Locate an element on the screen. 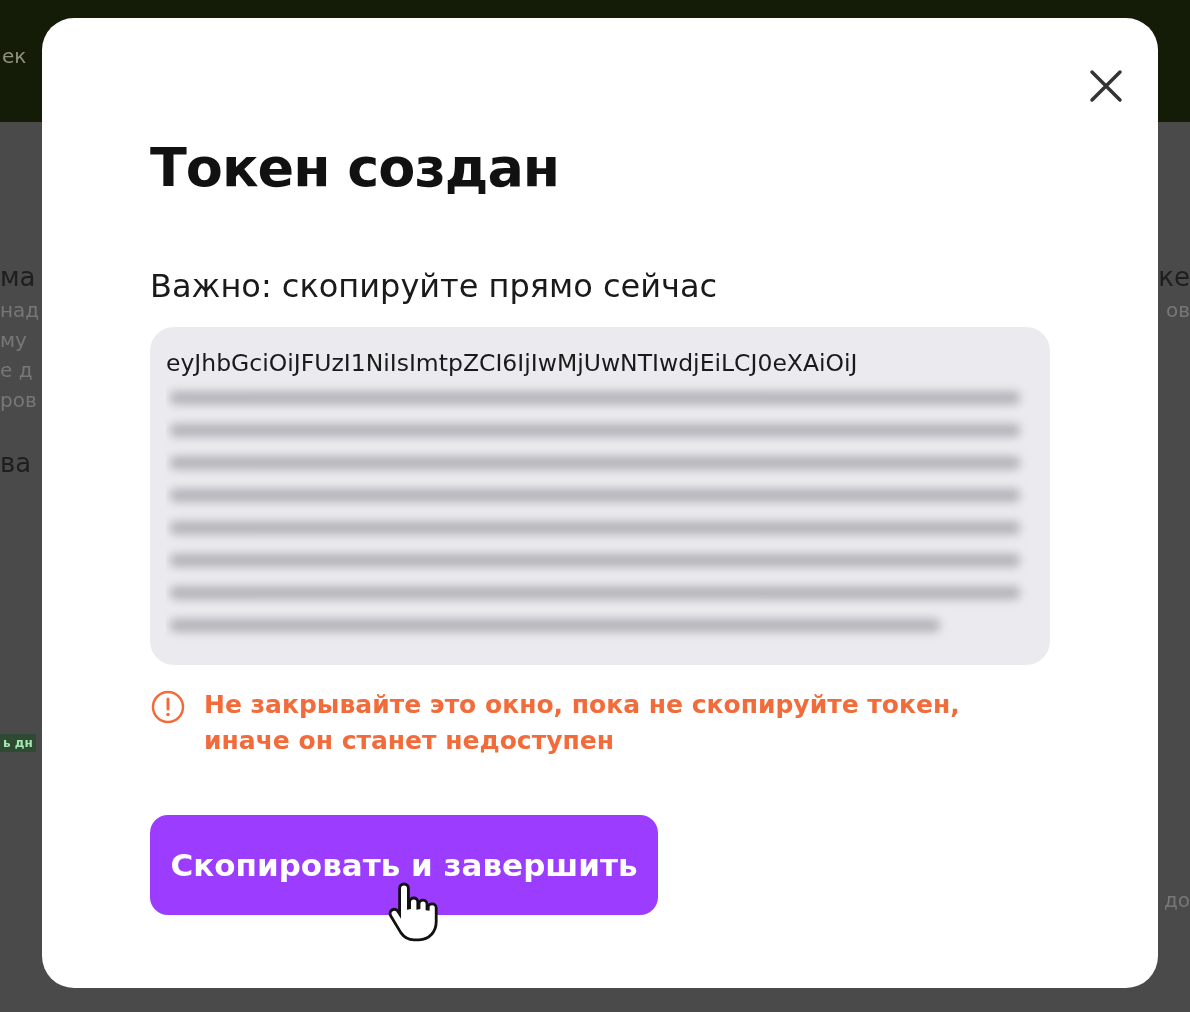  dialog-title: Токен создан is located at coordinates (355, 167).